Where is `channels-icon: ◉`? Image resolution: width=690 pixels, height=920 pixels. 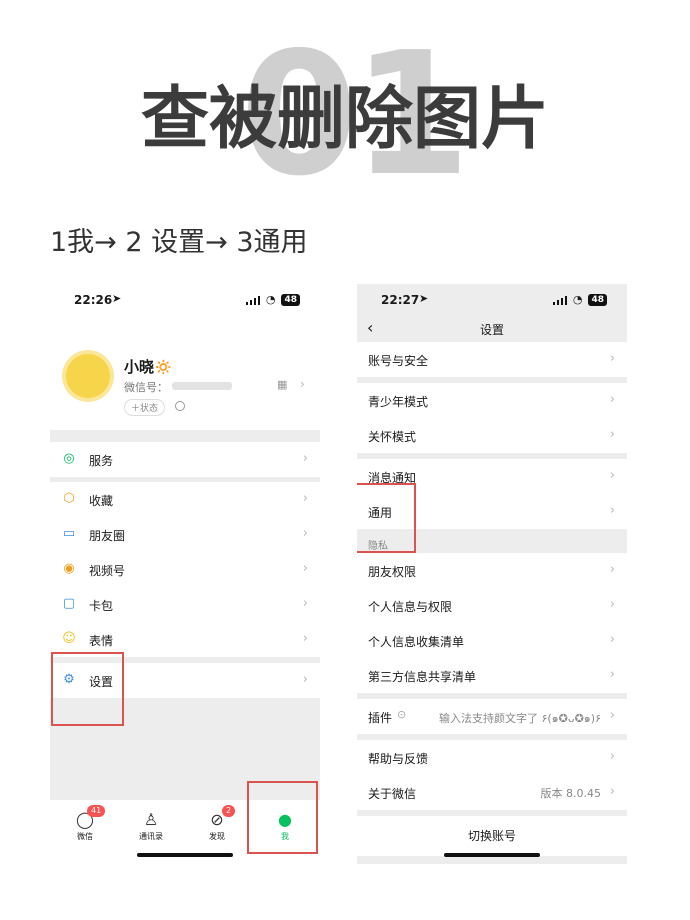
channels-icon: ◉ is located at coordinates (69, 568).